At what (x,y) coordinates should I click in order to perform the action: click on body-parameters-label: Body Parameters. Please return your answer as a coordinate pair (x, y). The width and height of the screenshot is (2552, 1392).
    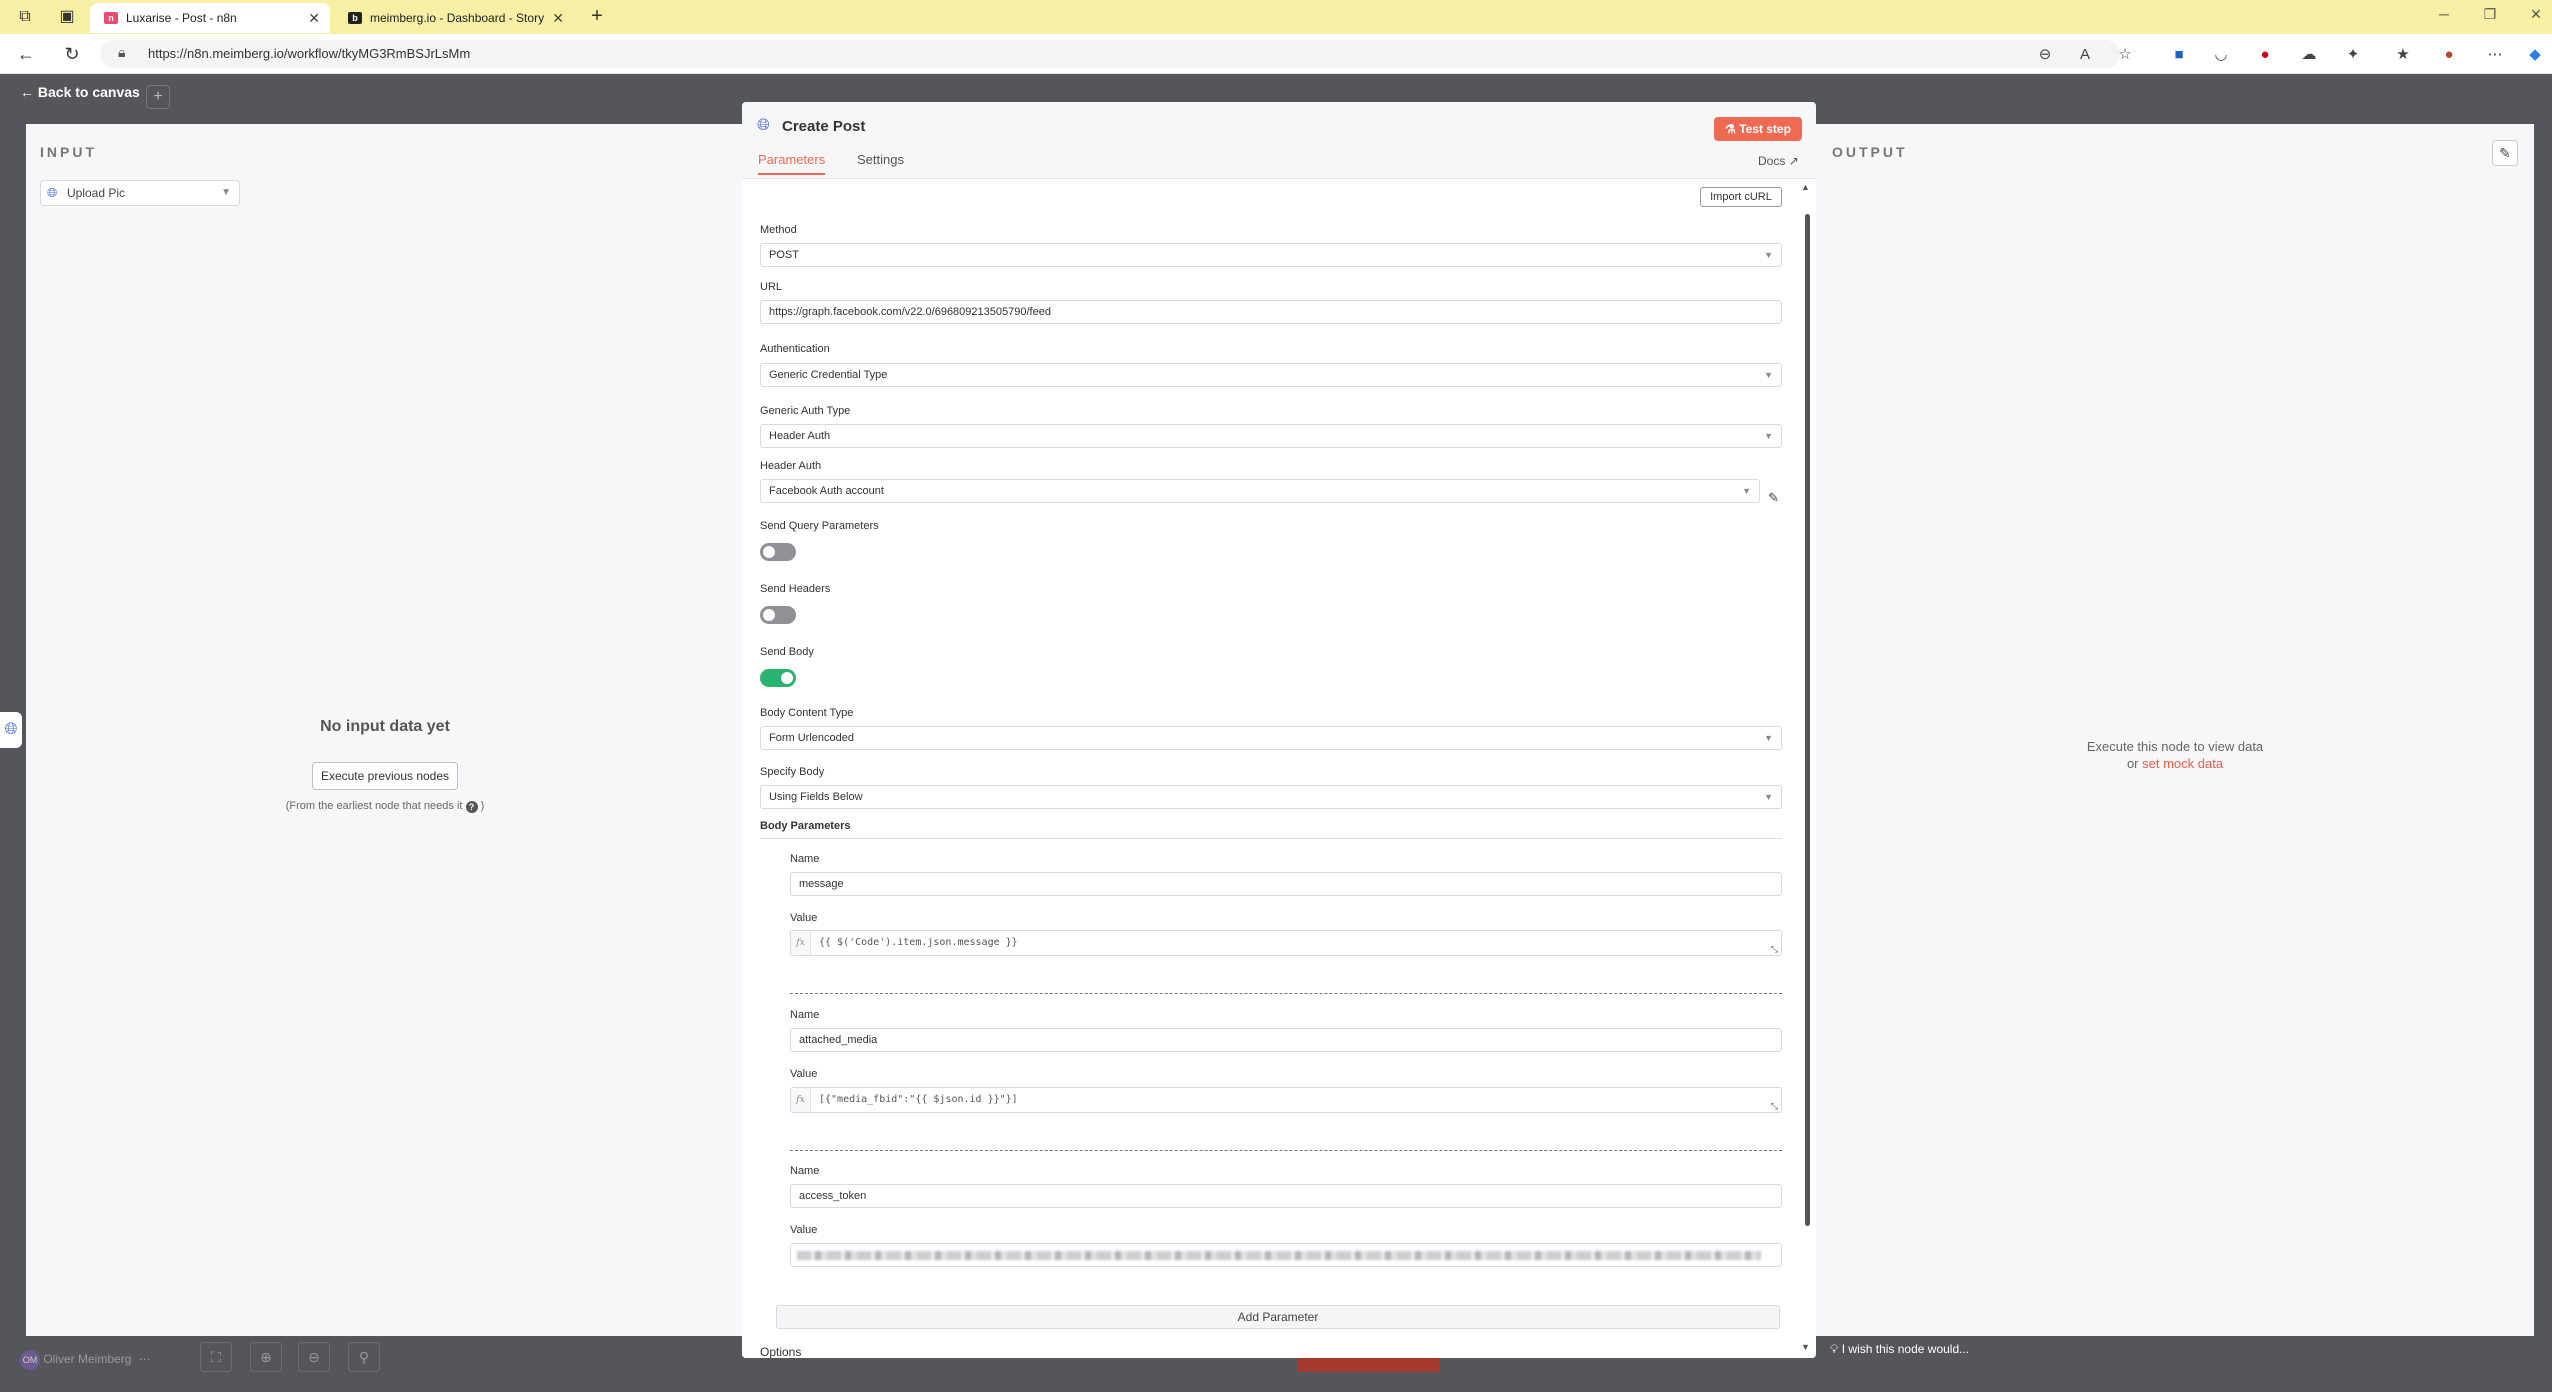
    Looking at the image, I should click on (805, 826).